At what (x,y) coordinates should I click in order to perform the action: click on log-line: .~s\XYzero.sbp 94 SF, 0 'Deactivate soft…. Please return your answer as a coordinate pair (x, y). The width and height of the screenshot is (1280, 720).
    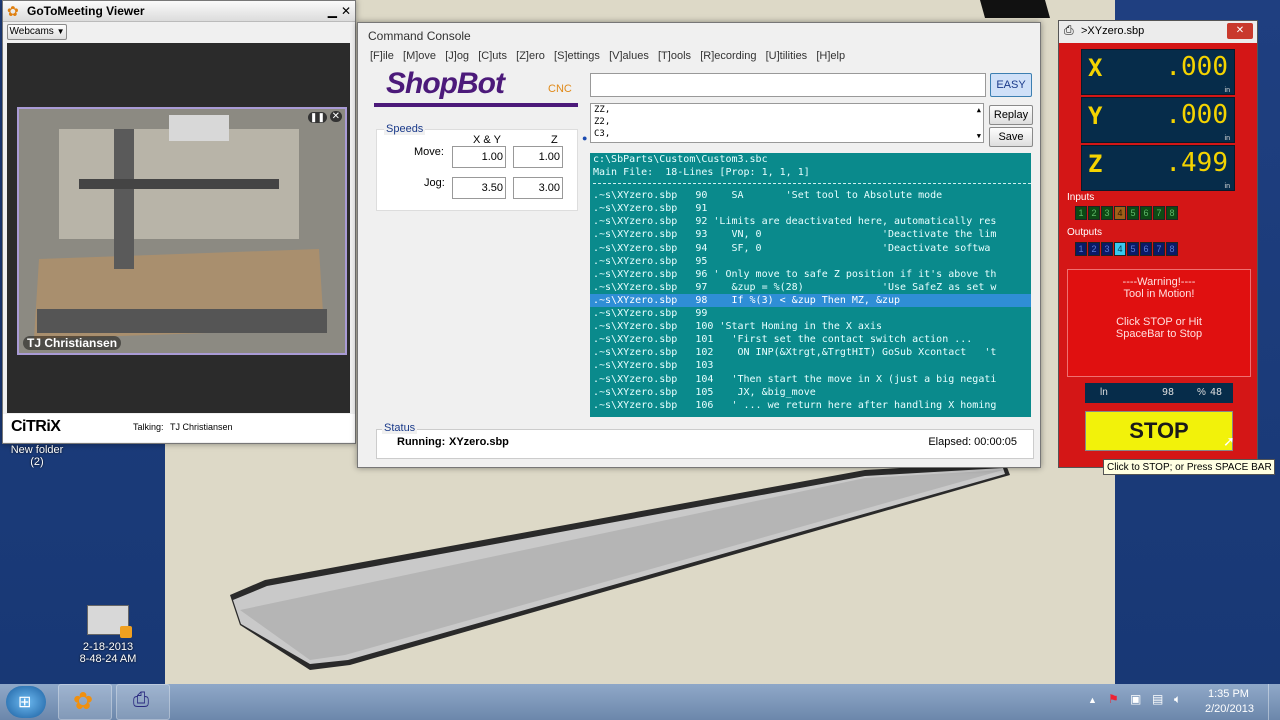
    Looking at the image, I should click on (792, 248).